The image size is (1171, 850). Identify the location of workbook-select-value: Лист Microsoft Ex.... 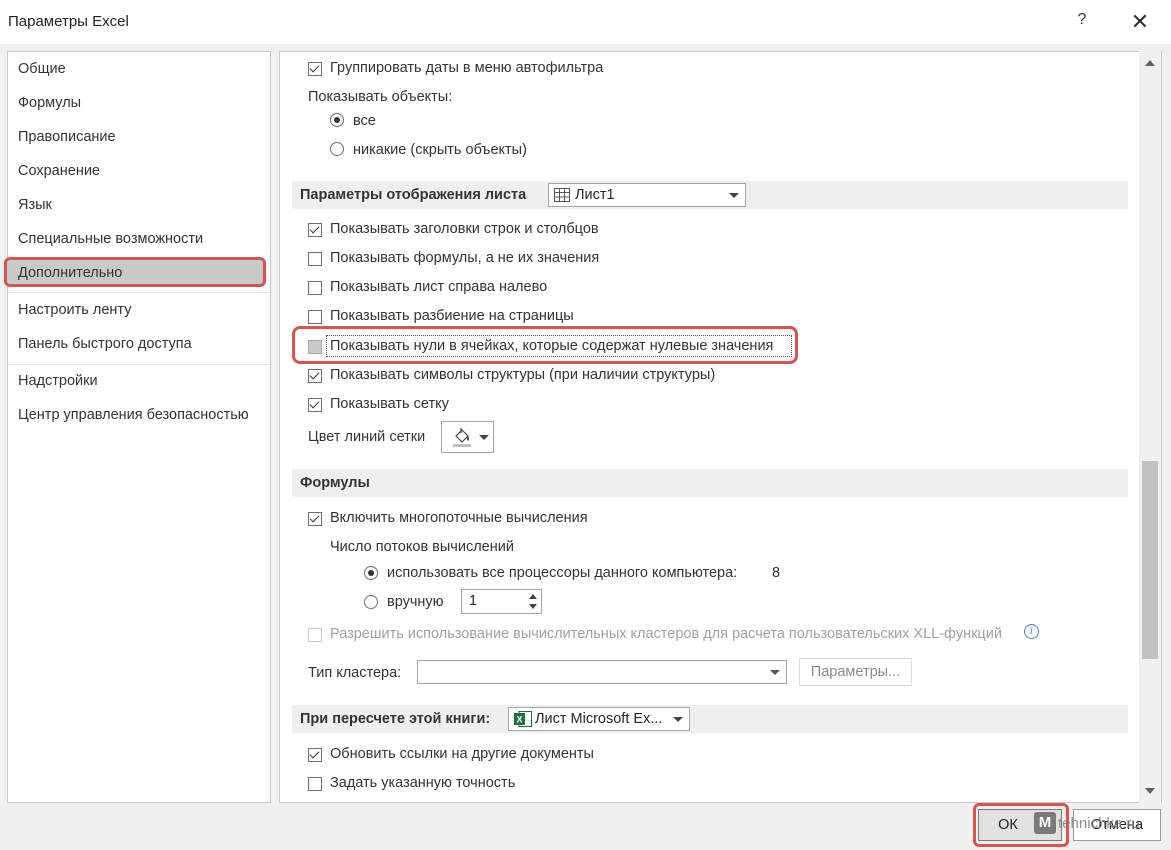
(599, 719).